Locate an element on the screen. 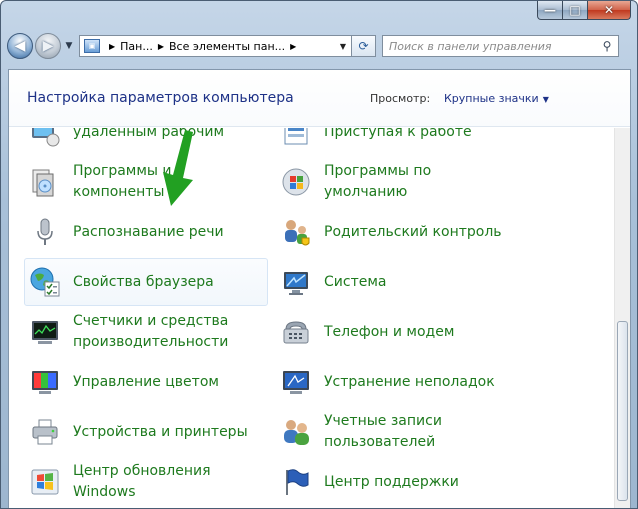 This screenshot has width=638, height=509. windows-update-icon is located at coordinates (45, 482).